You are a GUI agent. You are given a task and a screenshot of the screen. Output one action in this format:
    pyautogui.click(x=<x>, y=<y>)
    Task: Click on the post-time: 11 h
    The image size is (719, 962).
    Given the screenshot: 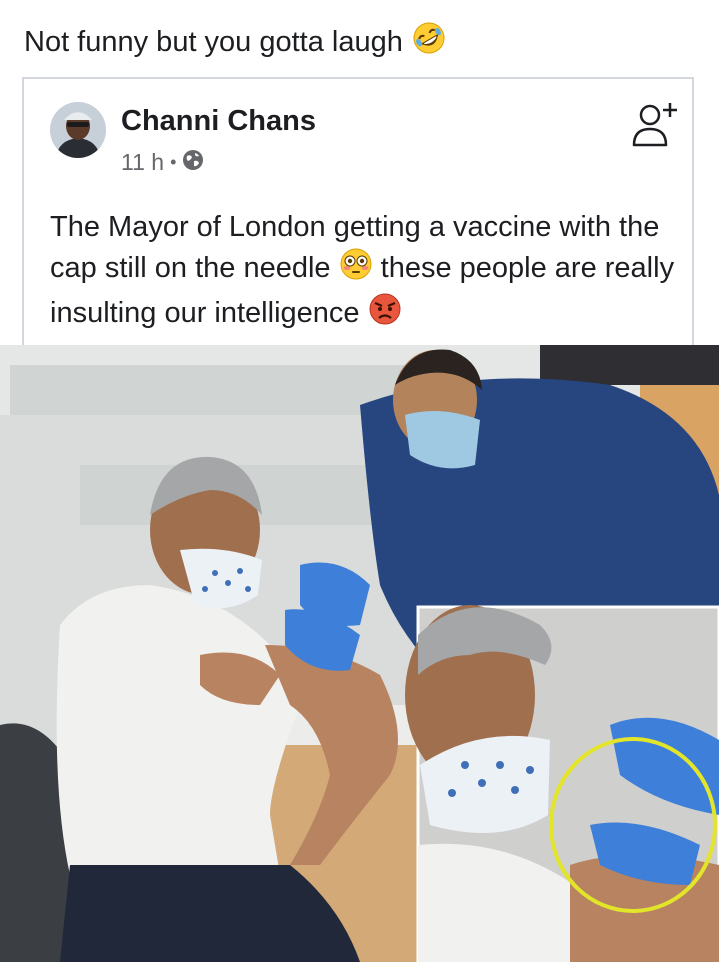 What is the action you would take?
    pyautogui.click(x=142, y=162)
    